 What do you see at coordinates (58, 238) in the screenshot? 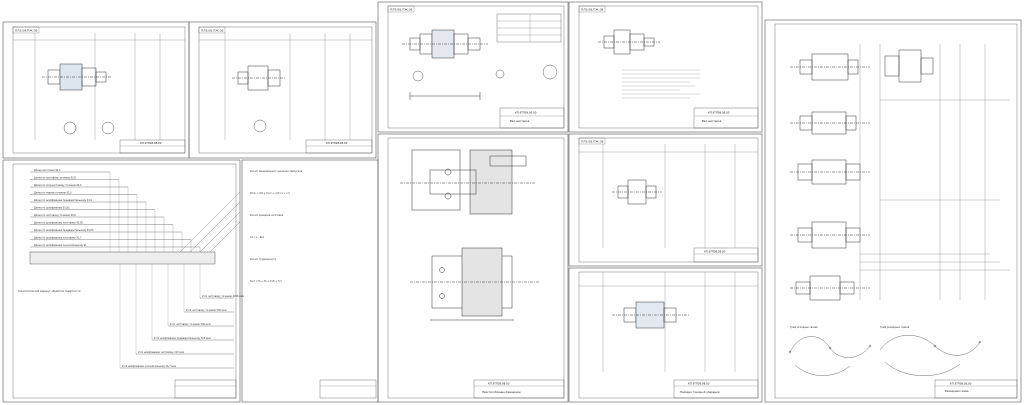
I see `left-dim-label: Длина по шлифованию чистовому 91,7` at bounding box center [58, 238].